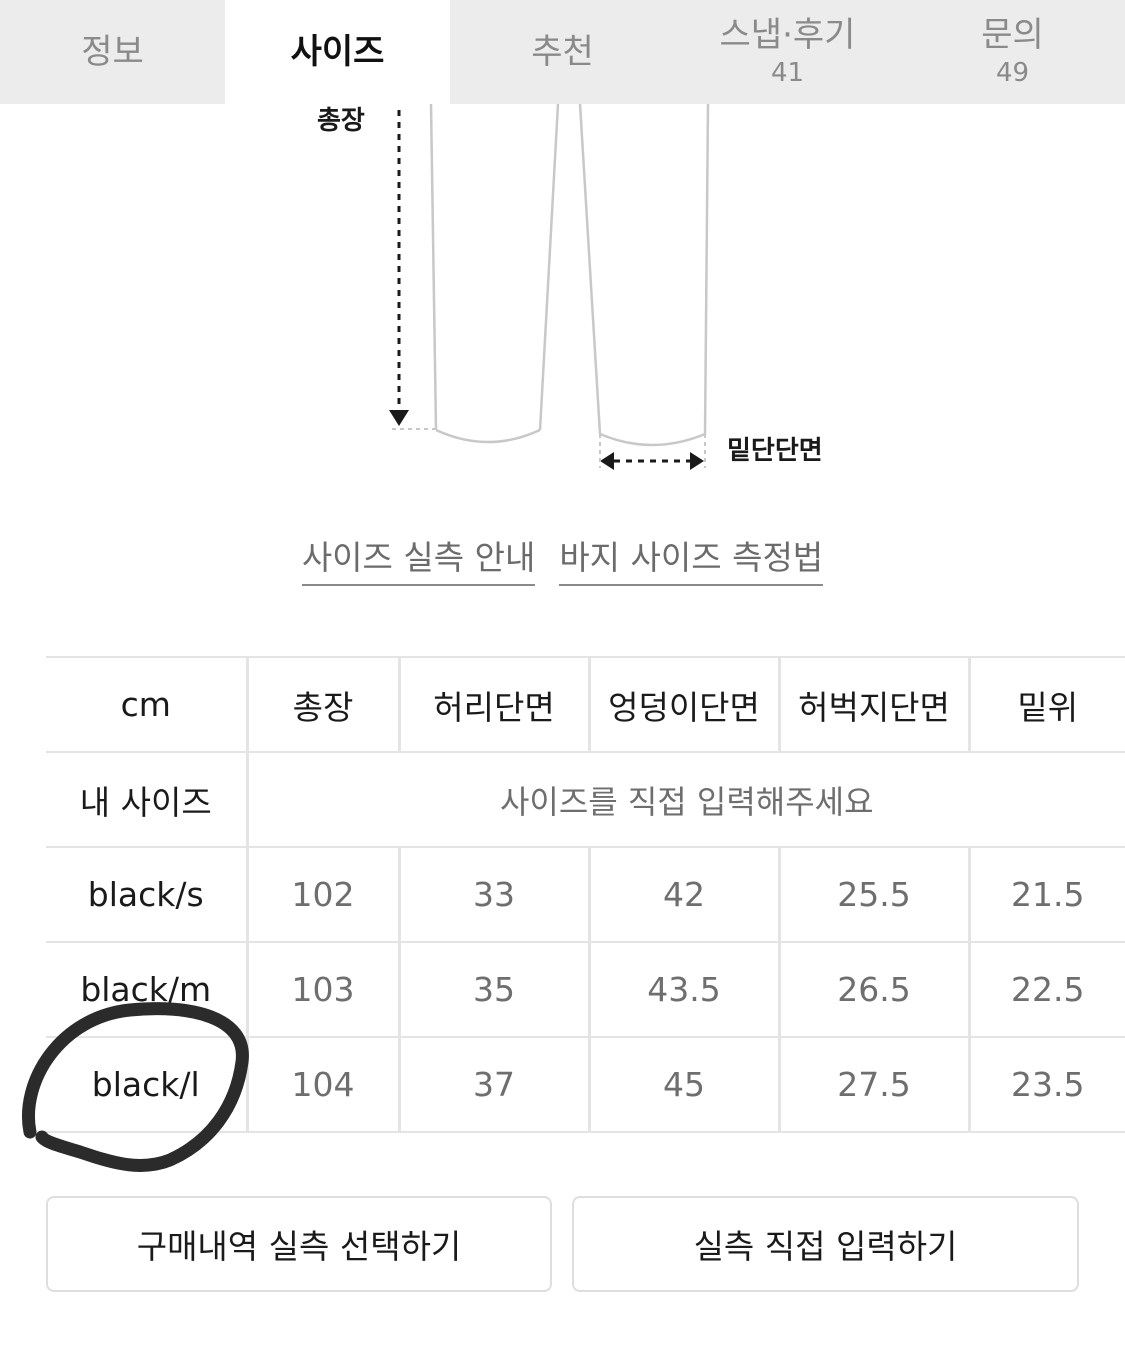  What do you see at coordinates (493, 894) in the screenshot?
I see `cell-waist: 33` at bounding box center [493, 894].